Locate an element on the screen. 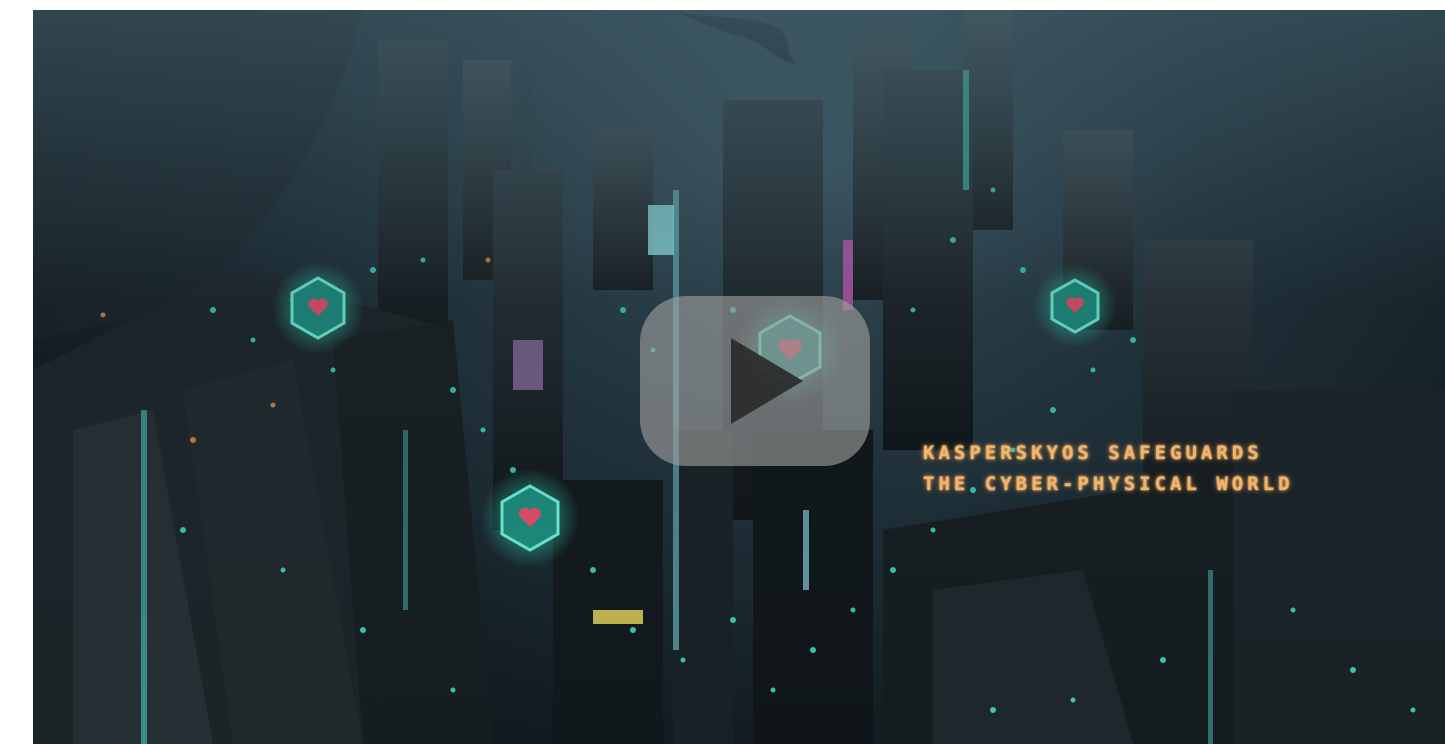 The width and height of the screenshot is (1445, 744). play-icon is located at coordinates (767, 381).